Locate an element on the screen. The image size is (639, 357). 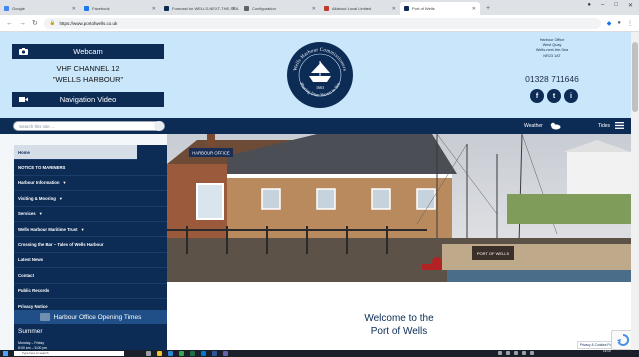
sidebar-item-label: Harbour Information is located at coordinates (39, 183).